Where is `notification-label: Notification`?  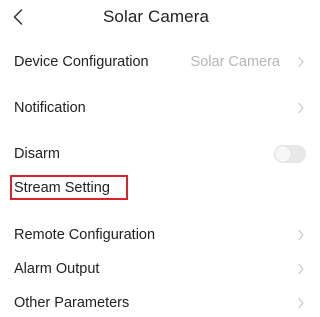 notification-label: Notification is located at coordinates (50, 108).